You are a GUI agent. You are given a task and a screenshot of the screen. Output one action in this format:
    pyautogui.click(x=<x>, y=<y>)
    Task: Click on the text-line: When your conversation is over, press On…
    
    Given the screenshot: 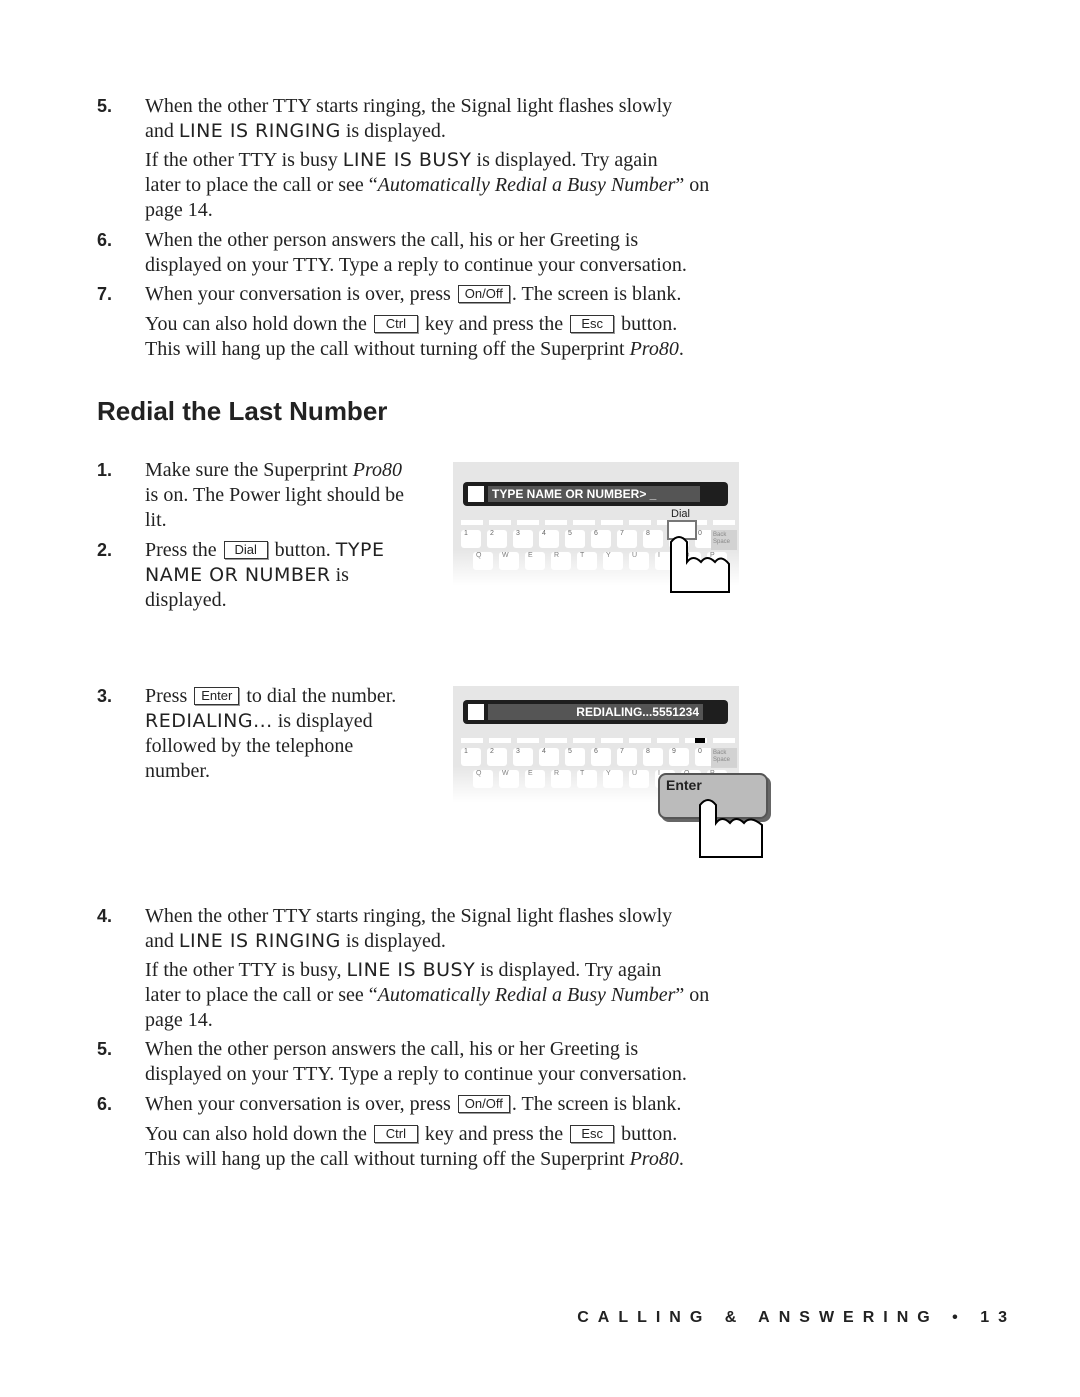 What is the action you would take?
    pyautogui.click(x=413, y=1104)
    